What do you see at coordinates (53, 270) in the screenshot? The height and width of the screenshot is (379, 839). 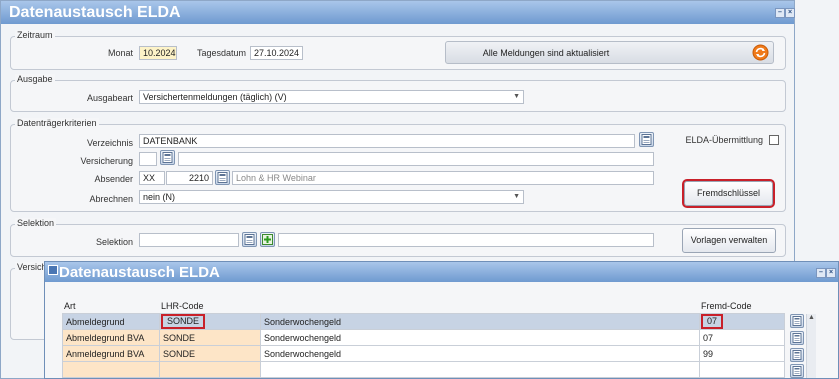 I see `window-app-icon` at bounding box center [53, 270].